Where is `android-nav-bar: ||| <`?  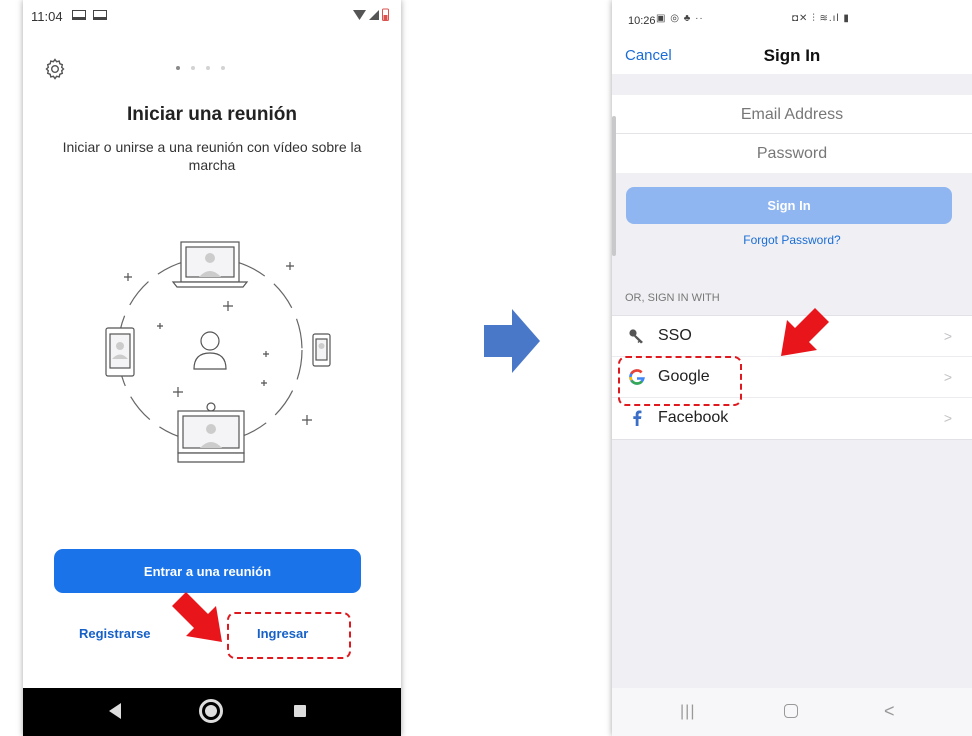
android-nav-bar: ||| < is located at coordinates (792, 712).